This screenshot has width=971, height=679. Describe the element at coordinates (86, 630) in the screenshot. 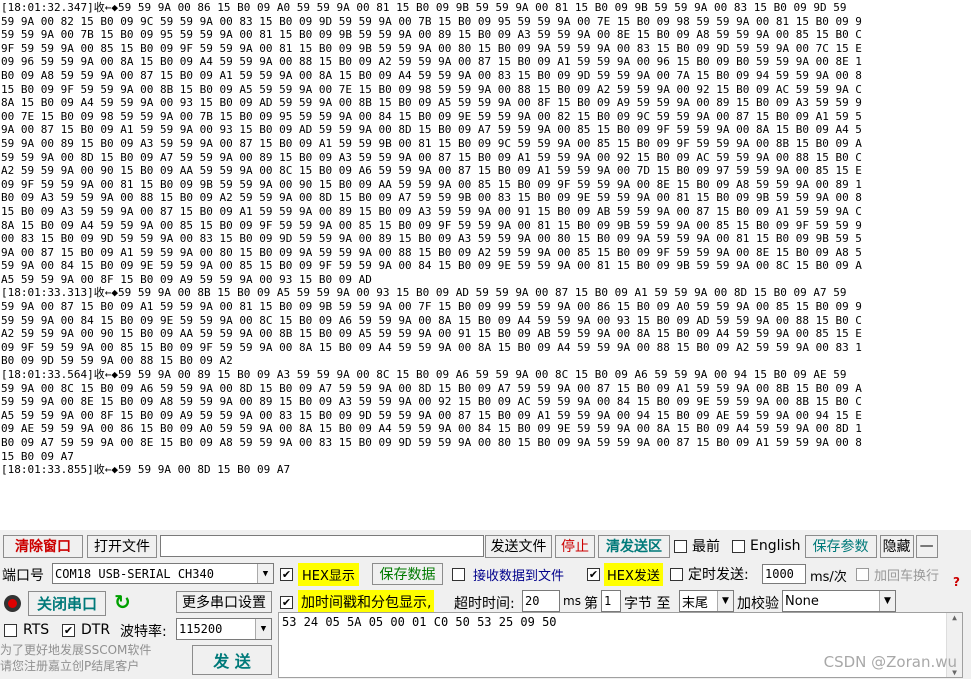

I see `dtr-option: ✔ DTR` at that location.